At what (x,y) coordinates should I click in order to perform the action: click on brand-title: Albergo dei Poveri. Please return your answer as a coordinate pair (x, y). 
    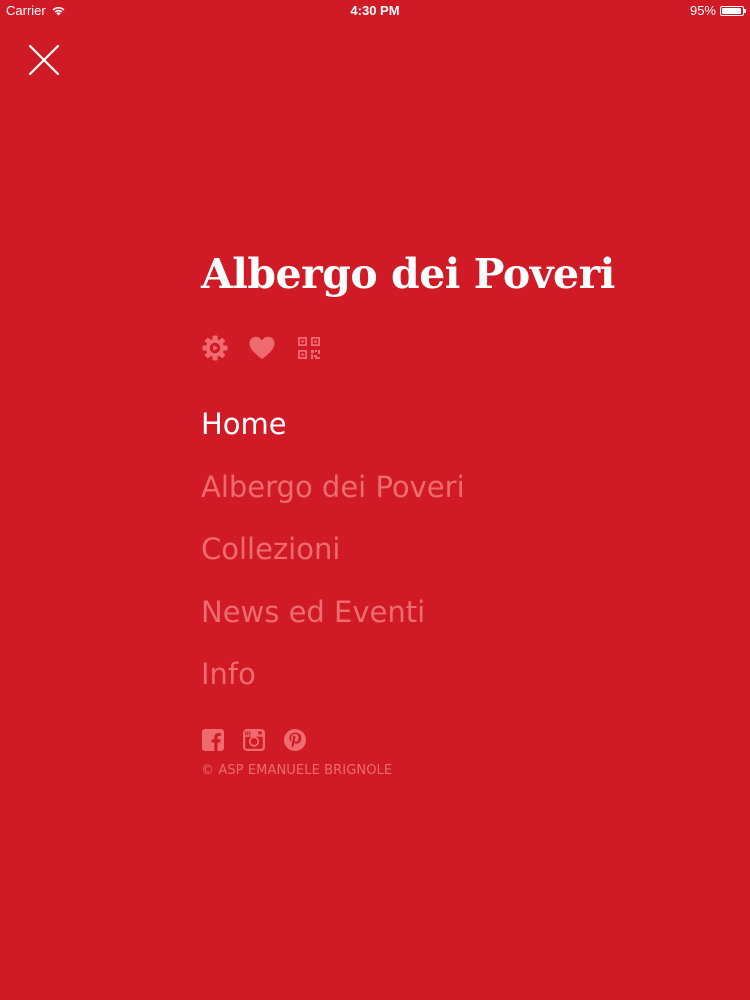
    Looking at the image, I should click on (408, 274).